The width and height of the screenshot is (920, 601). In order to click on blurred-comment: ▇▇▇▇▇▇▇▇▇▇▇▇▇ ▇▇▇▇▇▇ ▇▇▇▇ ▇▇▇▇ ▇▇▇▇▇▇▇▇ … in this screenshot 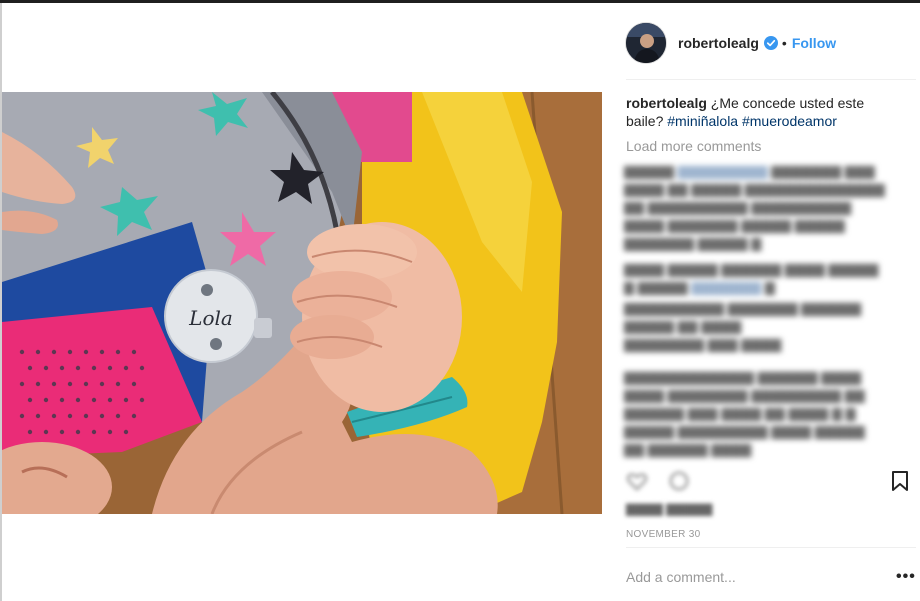, I will do `click(744, 413)`.